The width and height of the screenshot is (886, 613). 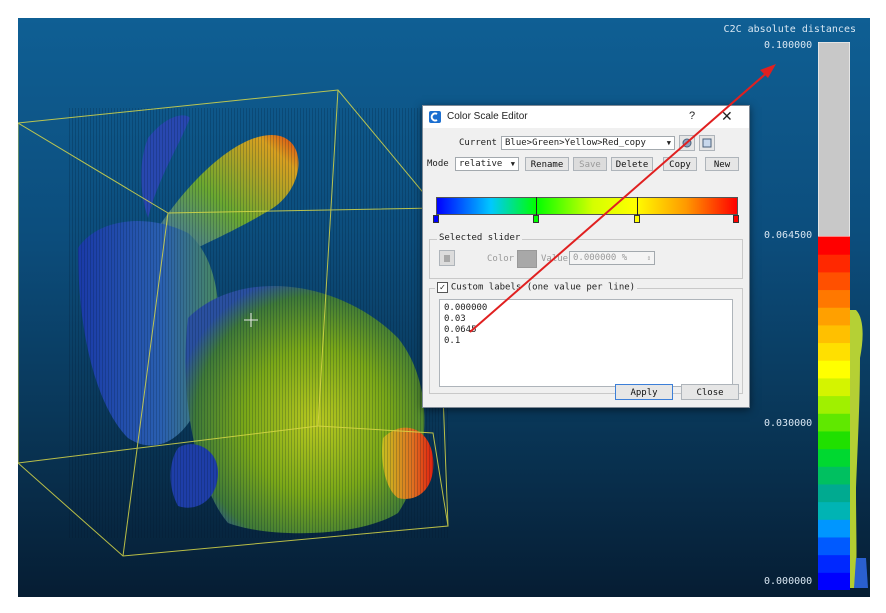 I want to click on custom-labels-label: Custom labels (one value per line), so click(x=543, y=287).